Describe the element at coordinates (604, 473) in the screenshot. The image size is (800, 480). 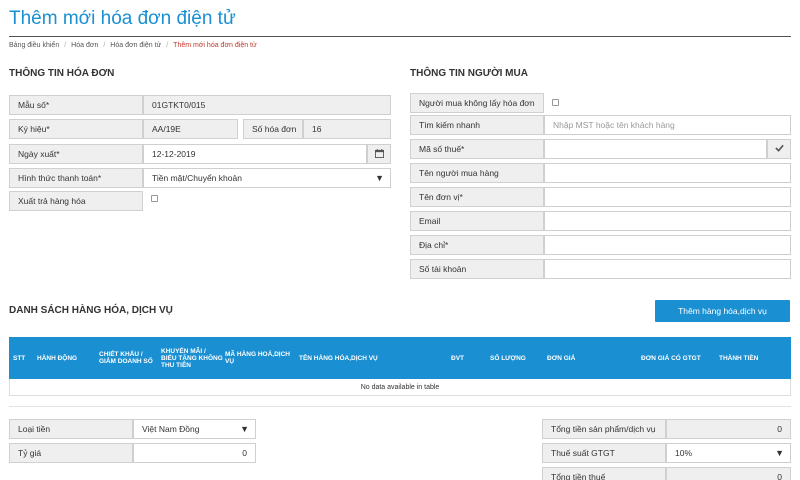
I see `total-tax-label: Tổng tiền thuế` at that location.